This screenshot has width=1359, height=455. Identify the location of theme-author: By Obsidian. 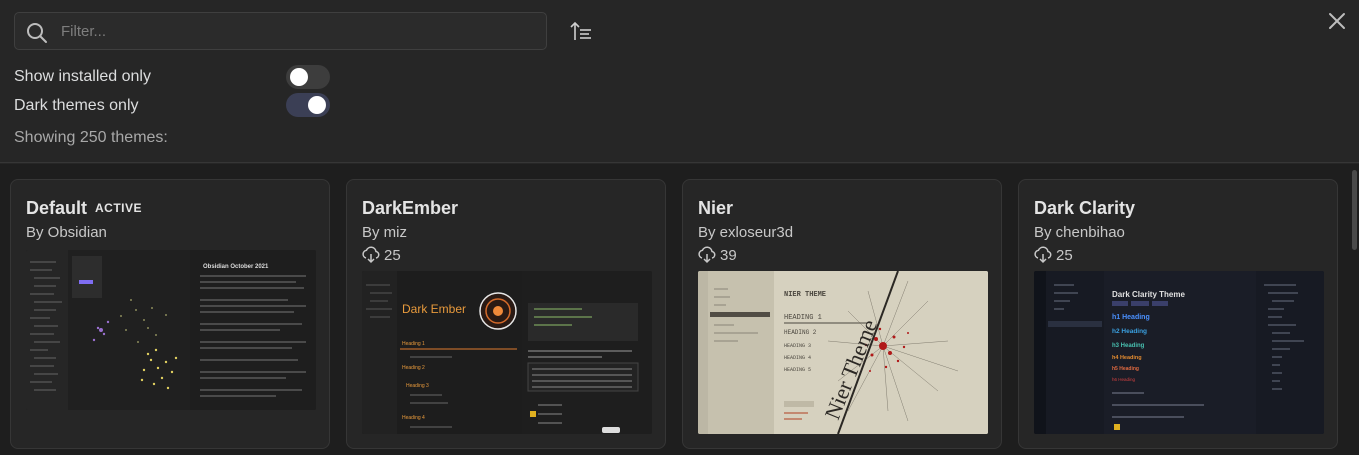
(66, 232).